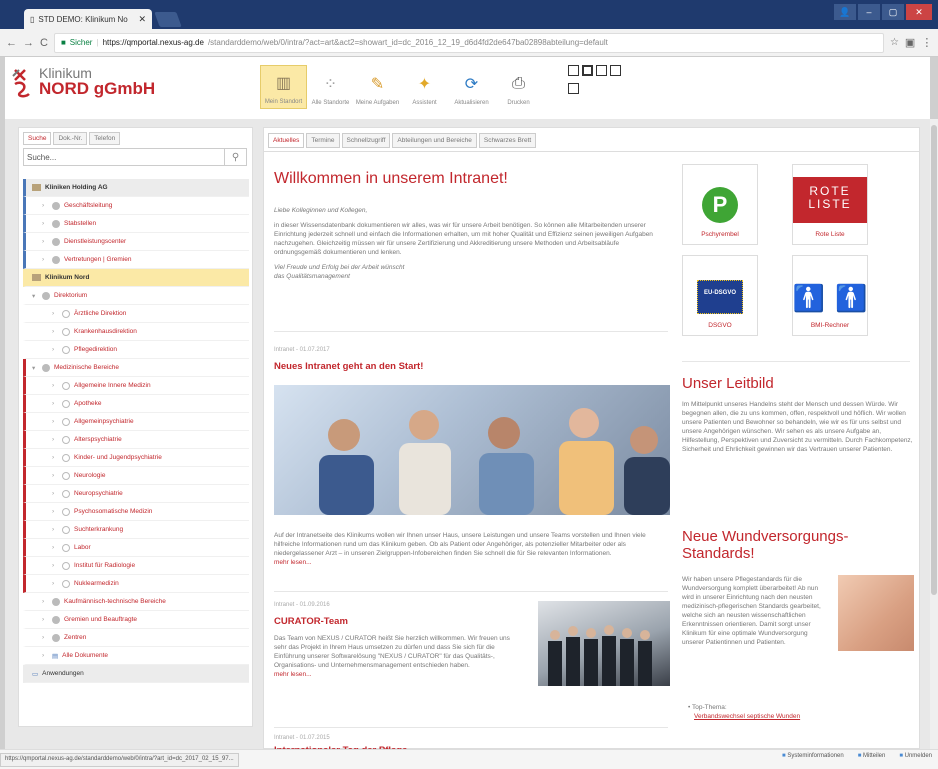  Describe the element at coordinates (136, 386) in the screenshot. I see `tree-item: › Allgemeine Innere Medizin` at that location.